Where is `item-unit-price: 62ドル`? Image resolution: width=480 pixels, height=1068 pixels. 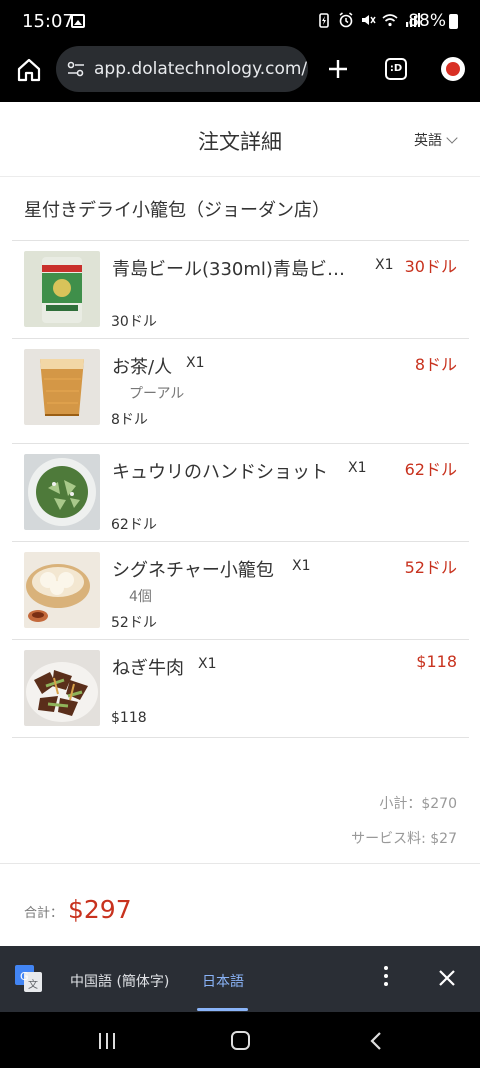 item-unit-price: 62ドル is located at coordinates (134, 525).